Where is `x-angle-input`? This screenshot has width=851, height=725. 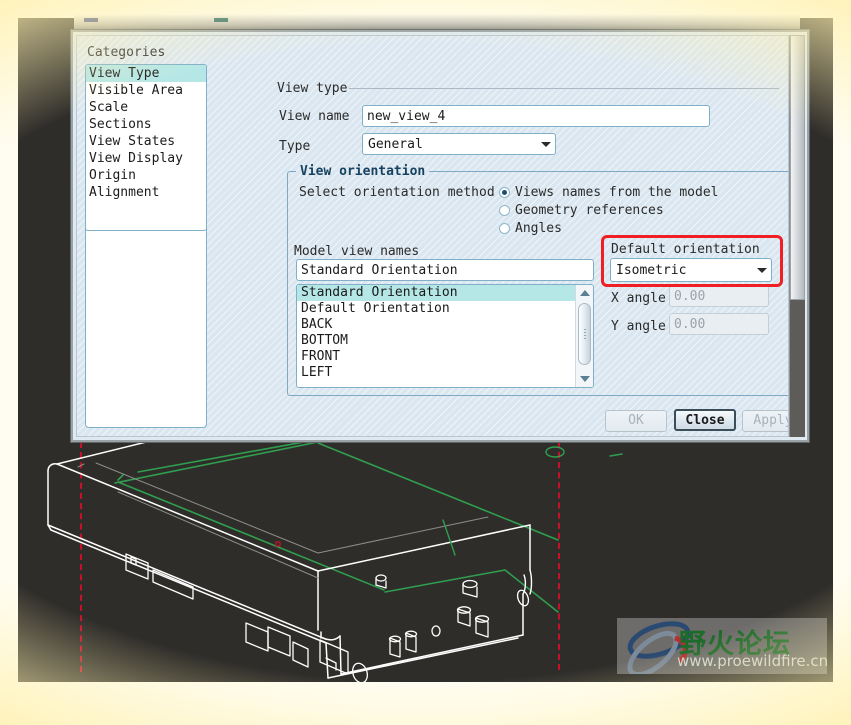
x-angle-input is located at coordinates (719, 296).